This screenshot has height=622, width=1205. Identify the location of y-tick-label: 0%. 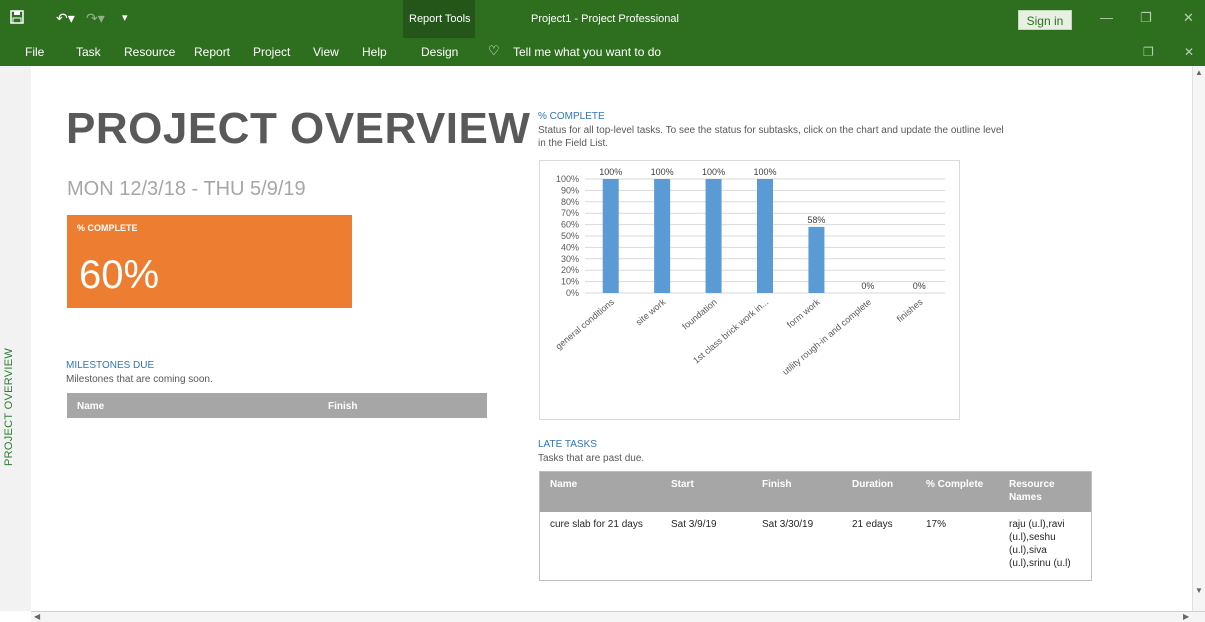
(572, 293).